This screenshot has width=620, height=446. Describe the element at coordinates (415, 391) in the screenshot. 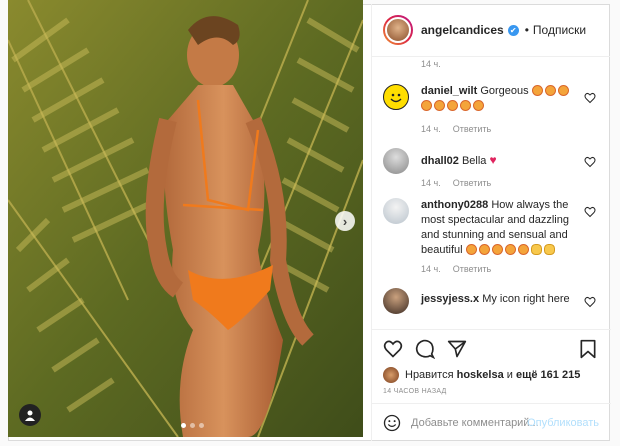

I see `post-date: 14 ЧАСОВ НАЗАД` at that location.